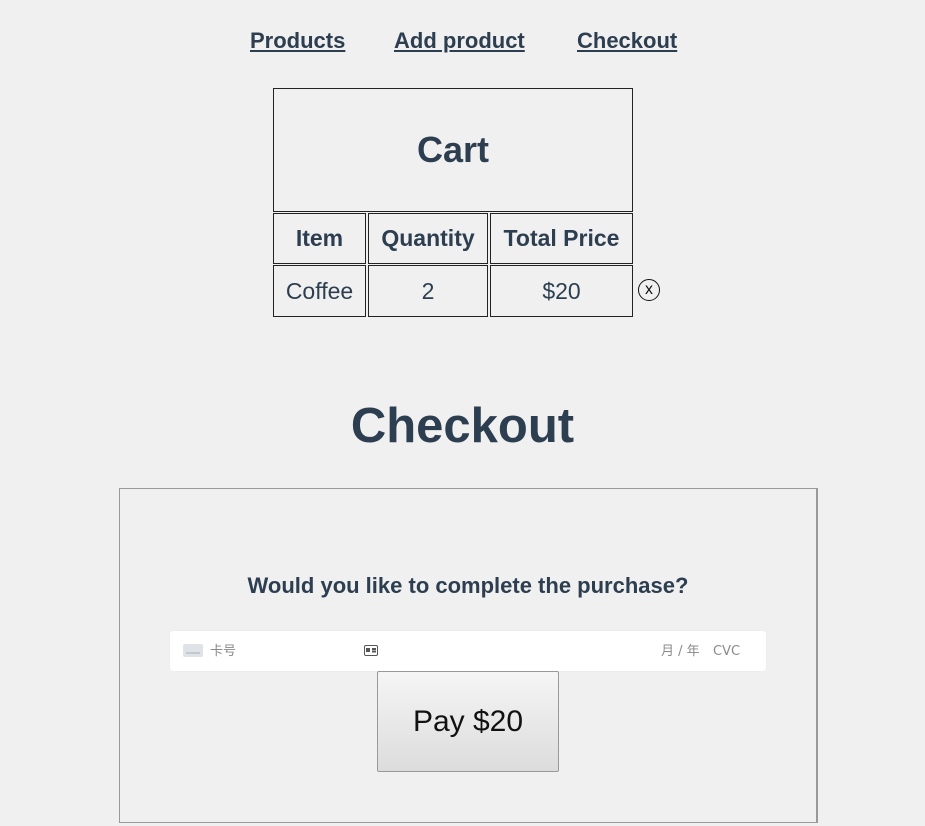 The width and height of the screenshot is (925, 826). What do you see at coordinates (297, 41) in the screenshot?
I see `nav-link-products: Products` at bounding box center [297, 41].